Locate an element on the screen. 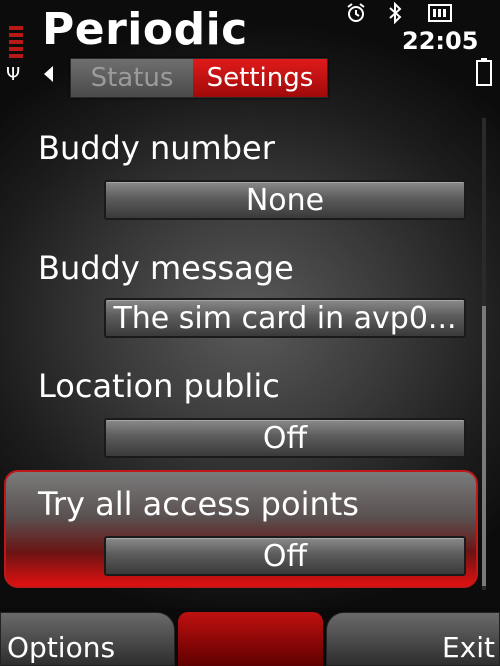 The width and height of the screenshot is (500, 666). setting-value-field: None is located at coordinates (285, 200).